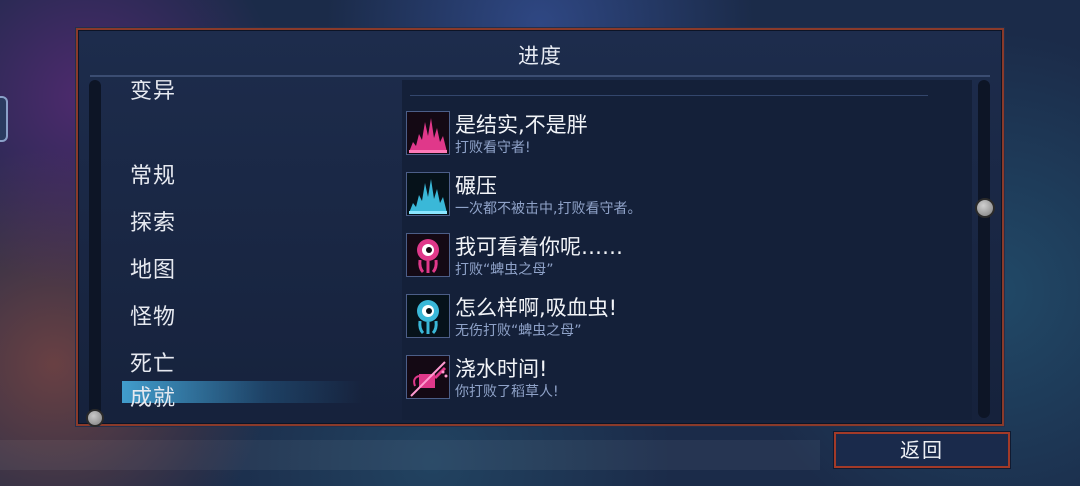  Describe the element at coordinates (95, 418) in the screenshot. I see `category-scroll-knob` at that location.